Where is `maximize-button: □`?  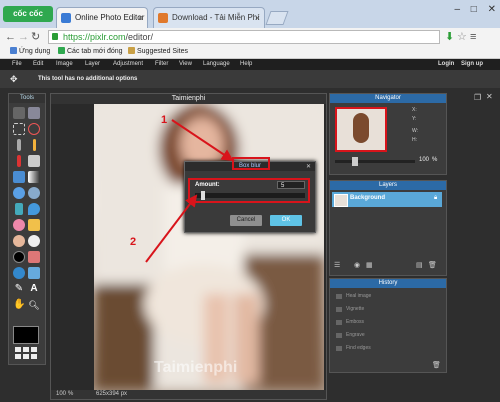
maximize-button: □ is located at coordinates (474, 9).